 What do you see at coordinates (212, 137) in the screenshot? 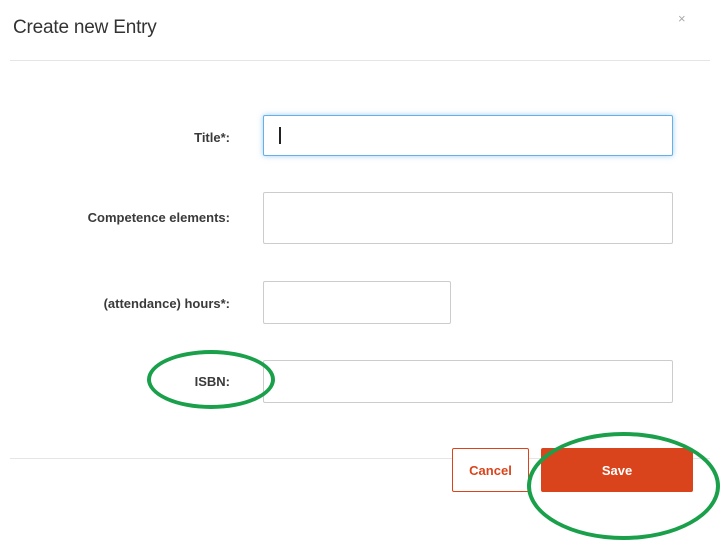
I see `title-label: Title*:` at bounding box center [212, 137].